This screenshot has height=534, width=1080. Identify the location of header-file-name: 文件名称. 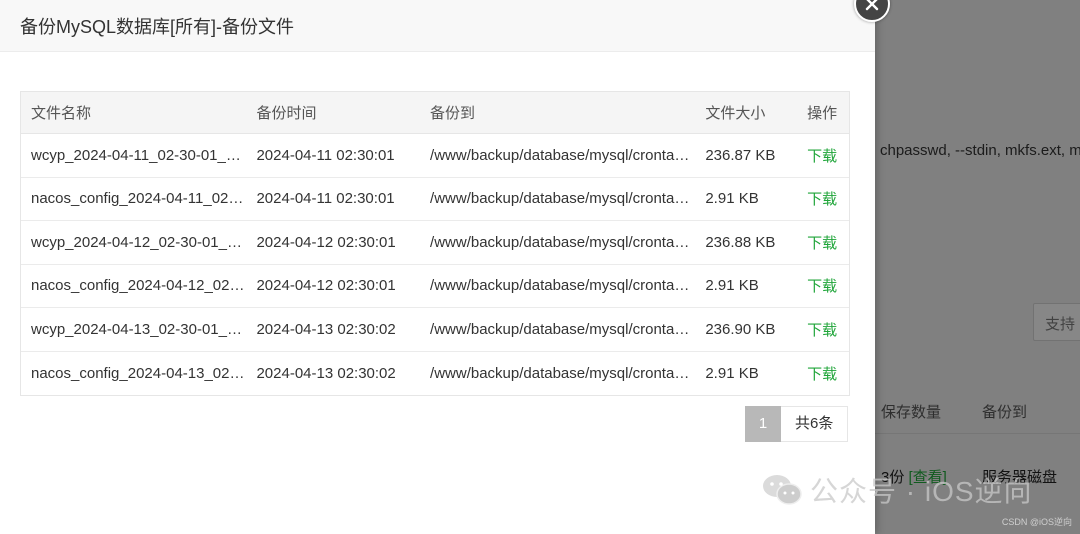
(61, 113).